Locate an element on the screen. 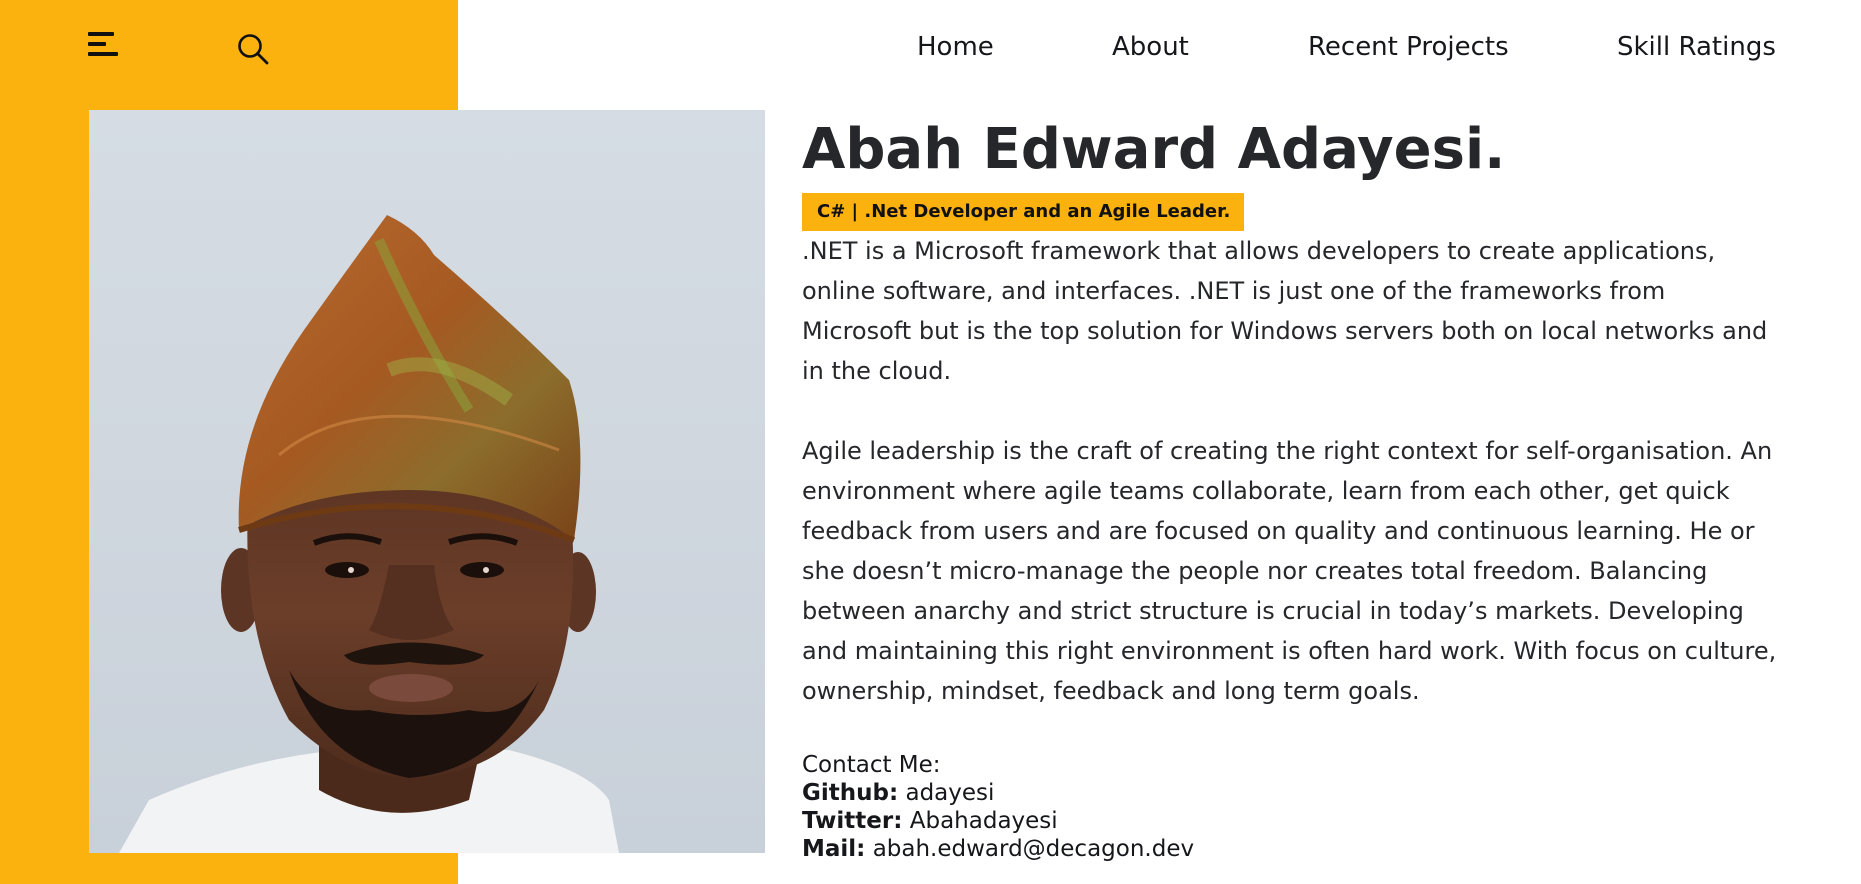 This screenshot has width=1861, height=884. contact-mail: Mail: abah.edward@decagon.dev is located at coordinates (1302, 849).